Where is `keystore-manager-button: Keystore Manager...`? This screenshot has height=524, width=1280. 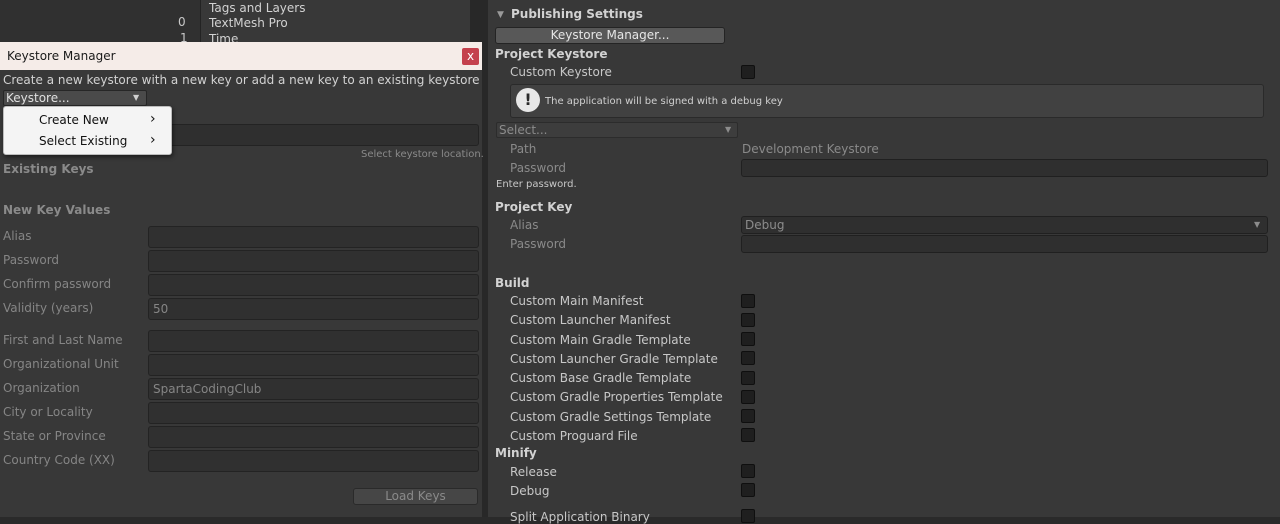
keystore-manager-button: Keystore Manager... is located at coordinates (610, 35).